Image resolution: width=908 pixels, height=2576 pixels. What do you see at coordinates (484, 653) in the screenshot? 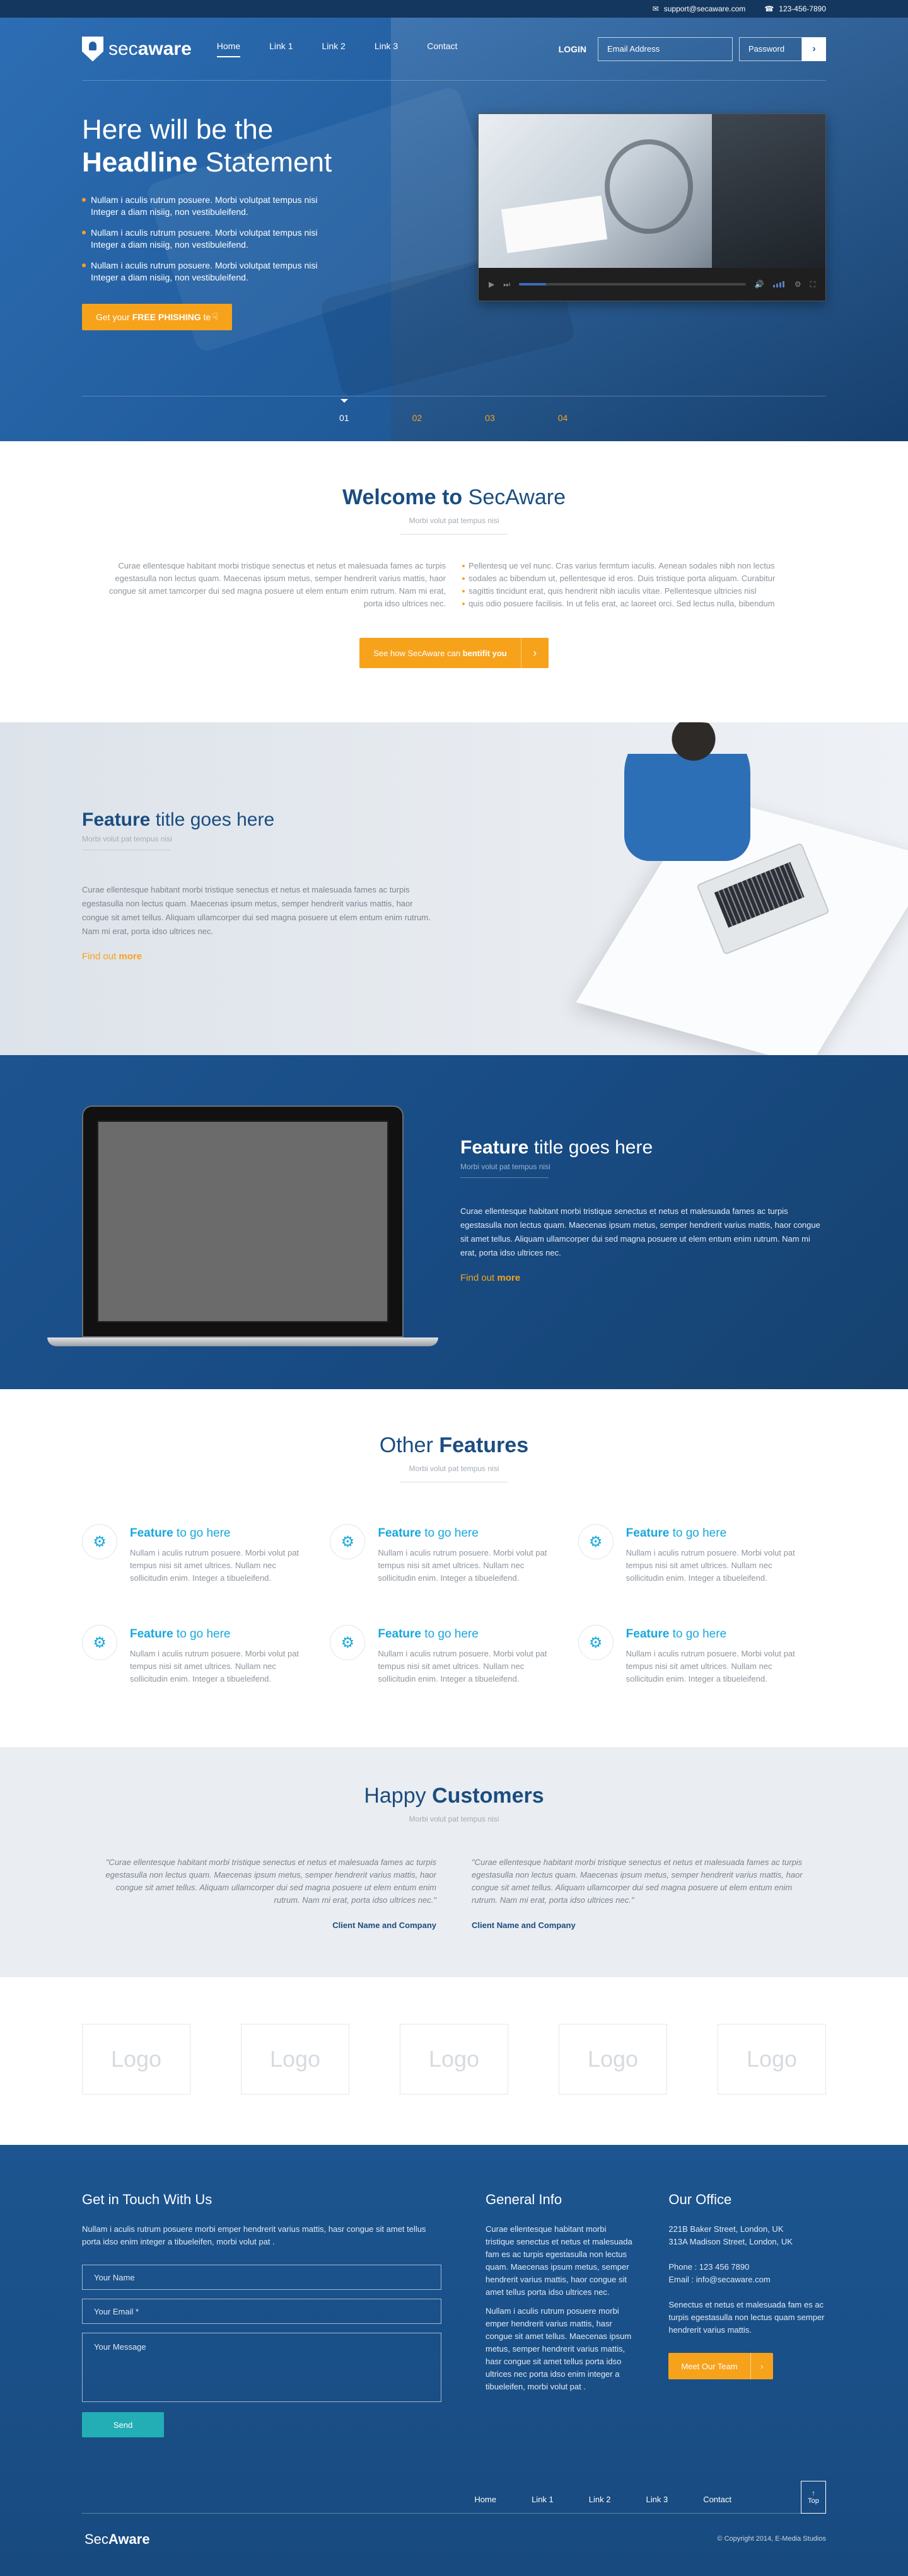
I see `benefit-button-bold: bentifit you` at bounding box center [484, 653].